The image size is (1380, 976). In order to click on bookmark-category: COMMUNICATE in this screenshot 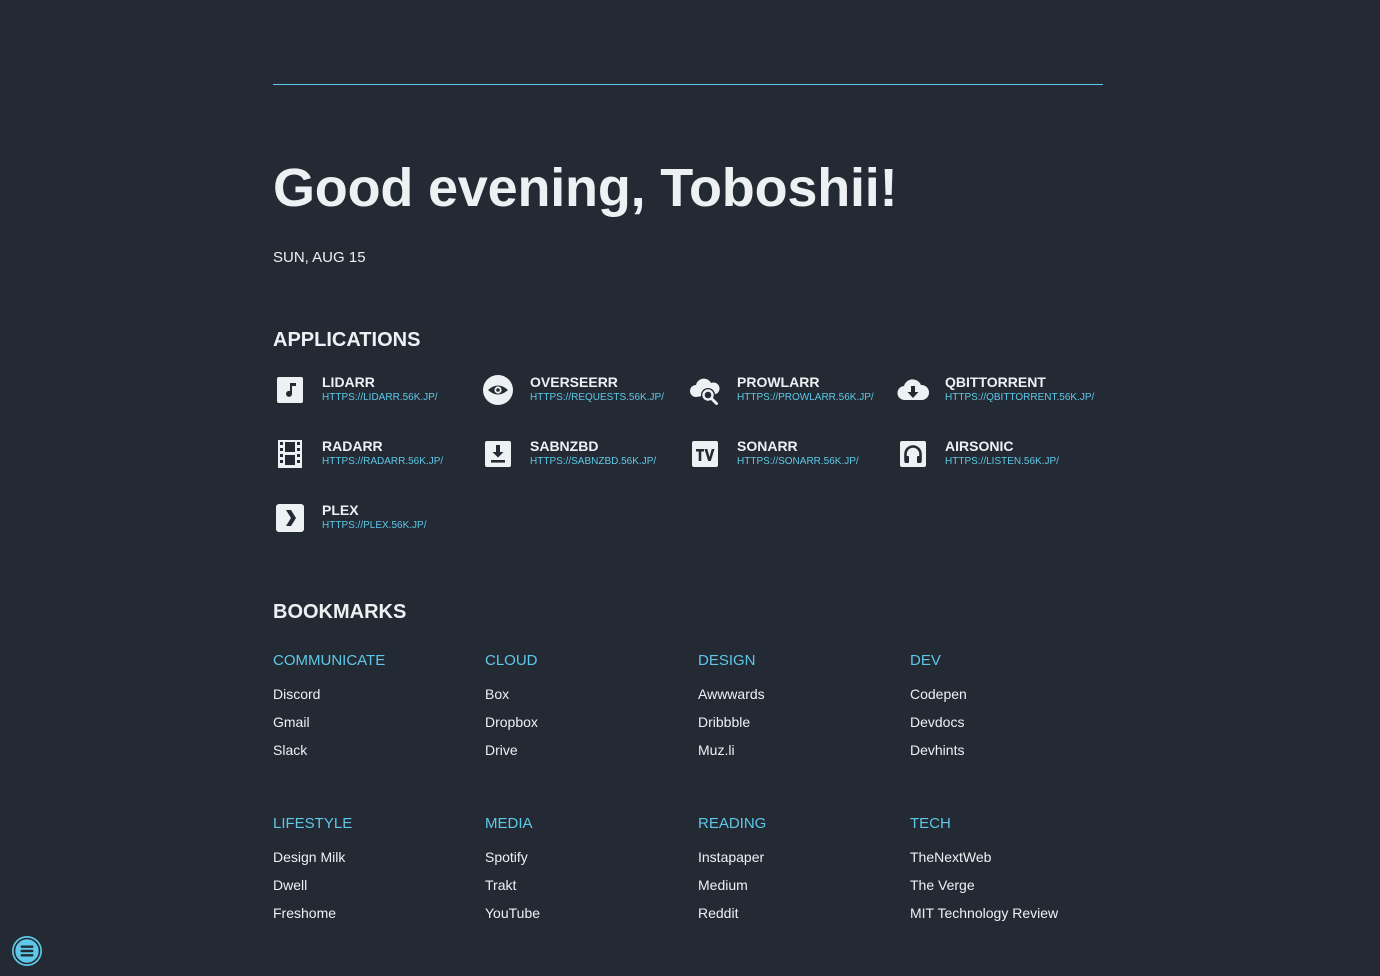, I will do `click(329, 660)`.